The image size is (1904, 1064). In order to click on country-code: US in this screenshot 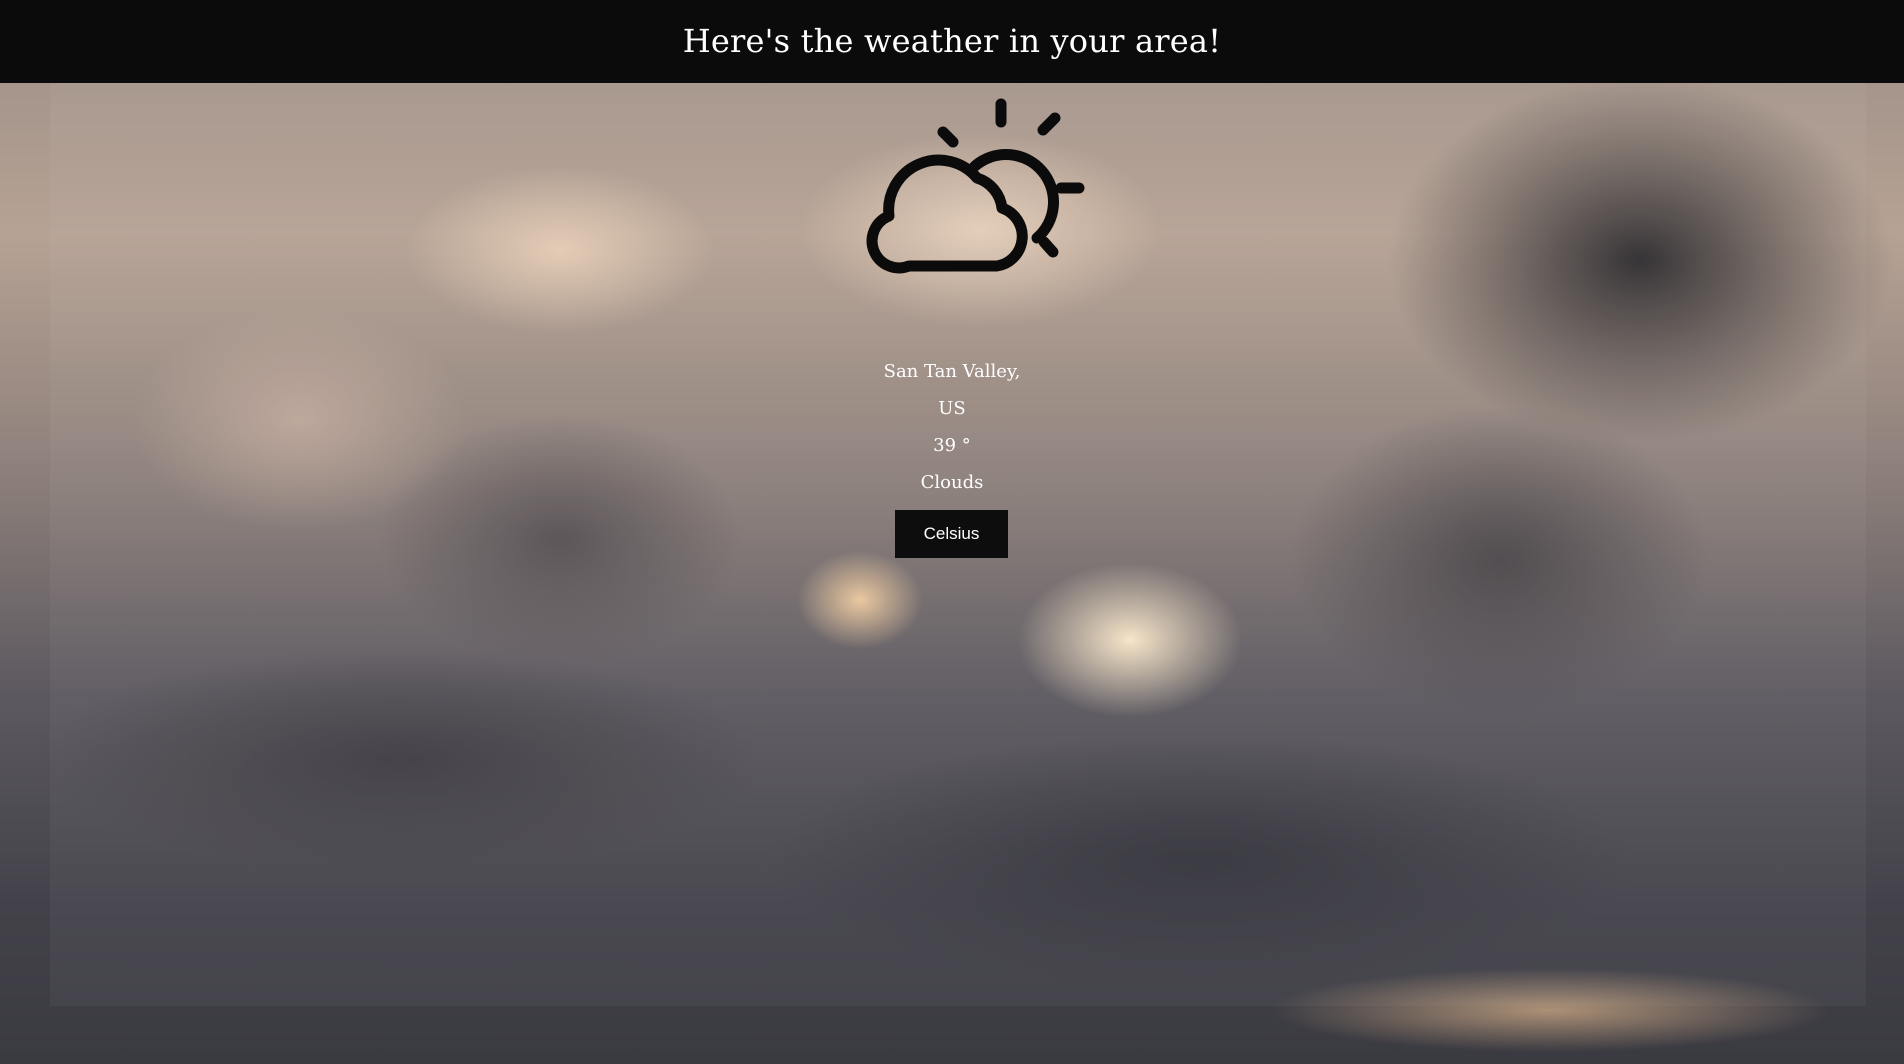, I will do `click(952, 408)`.